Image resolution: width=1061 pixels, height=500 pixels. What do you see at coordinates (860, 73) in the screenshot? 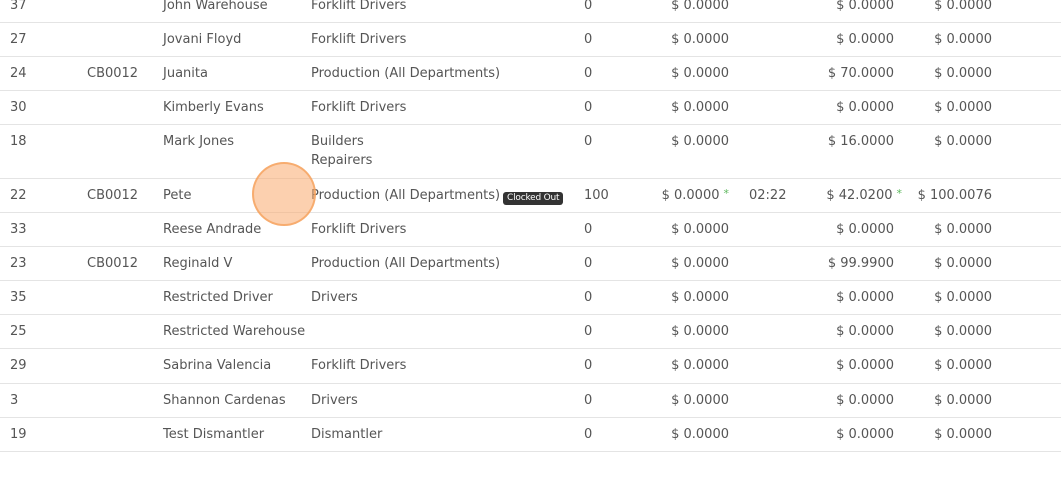
I see `cost-value: $ 70.0000` at bounding box center [860, 73].